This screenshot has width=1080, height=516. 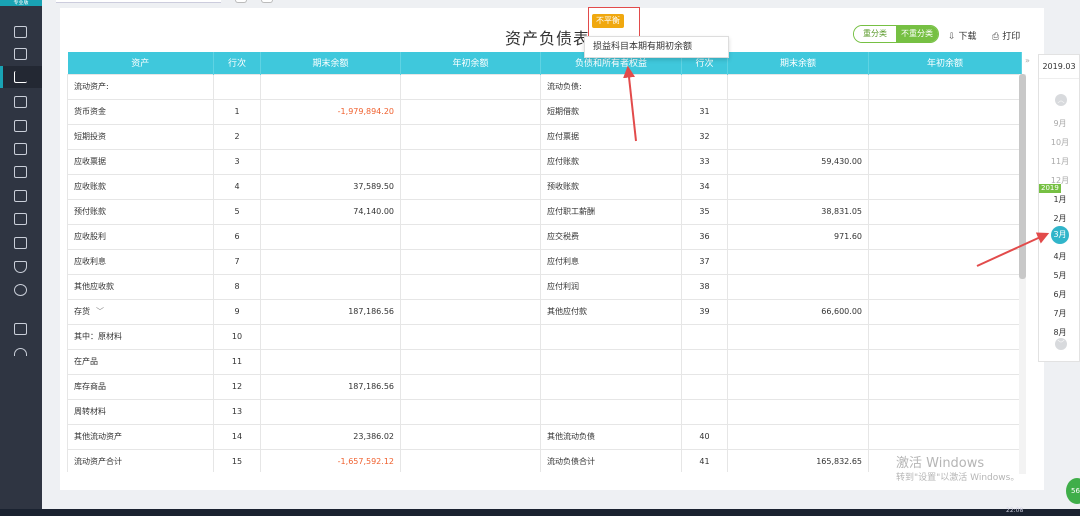 What do you see at coordinates (1073, 491) in the screenshot?
I see `floating-badge: 56` at bounding box center [1073, 491].